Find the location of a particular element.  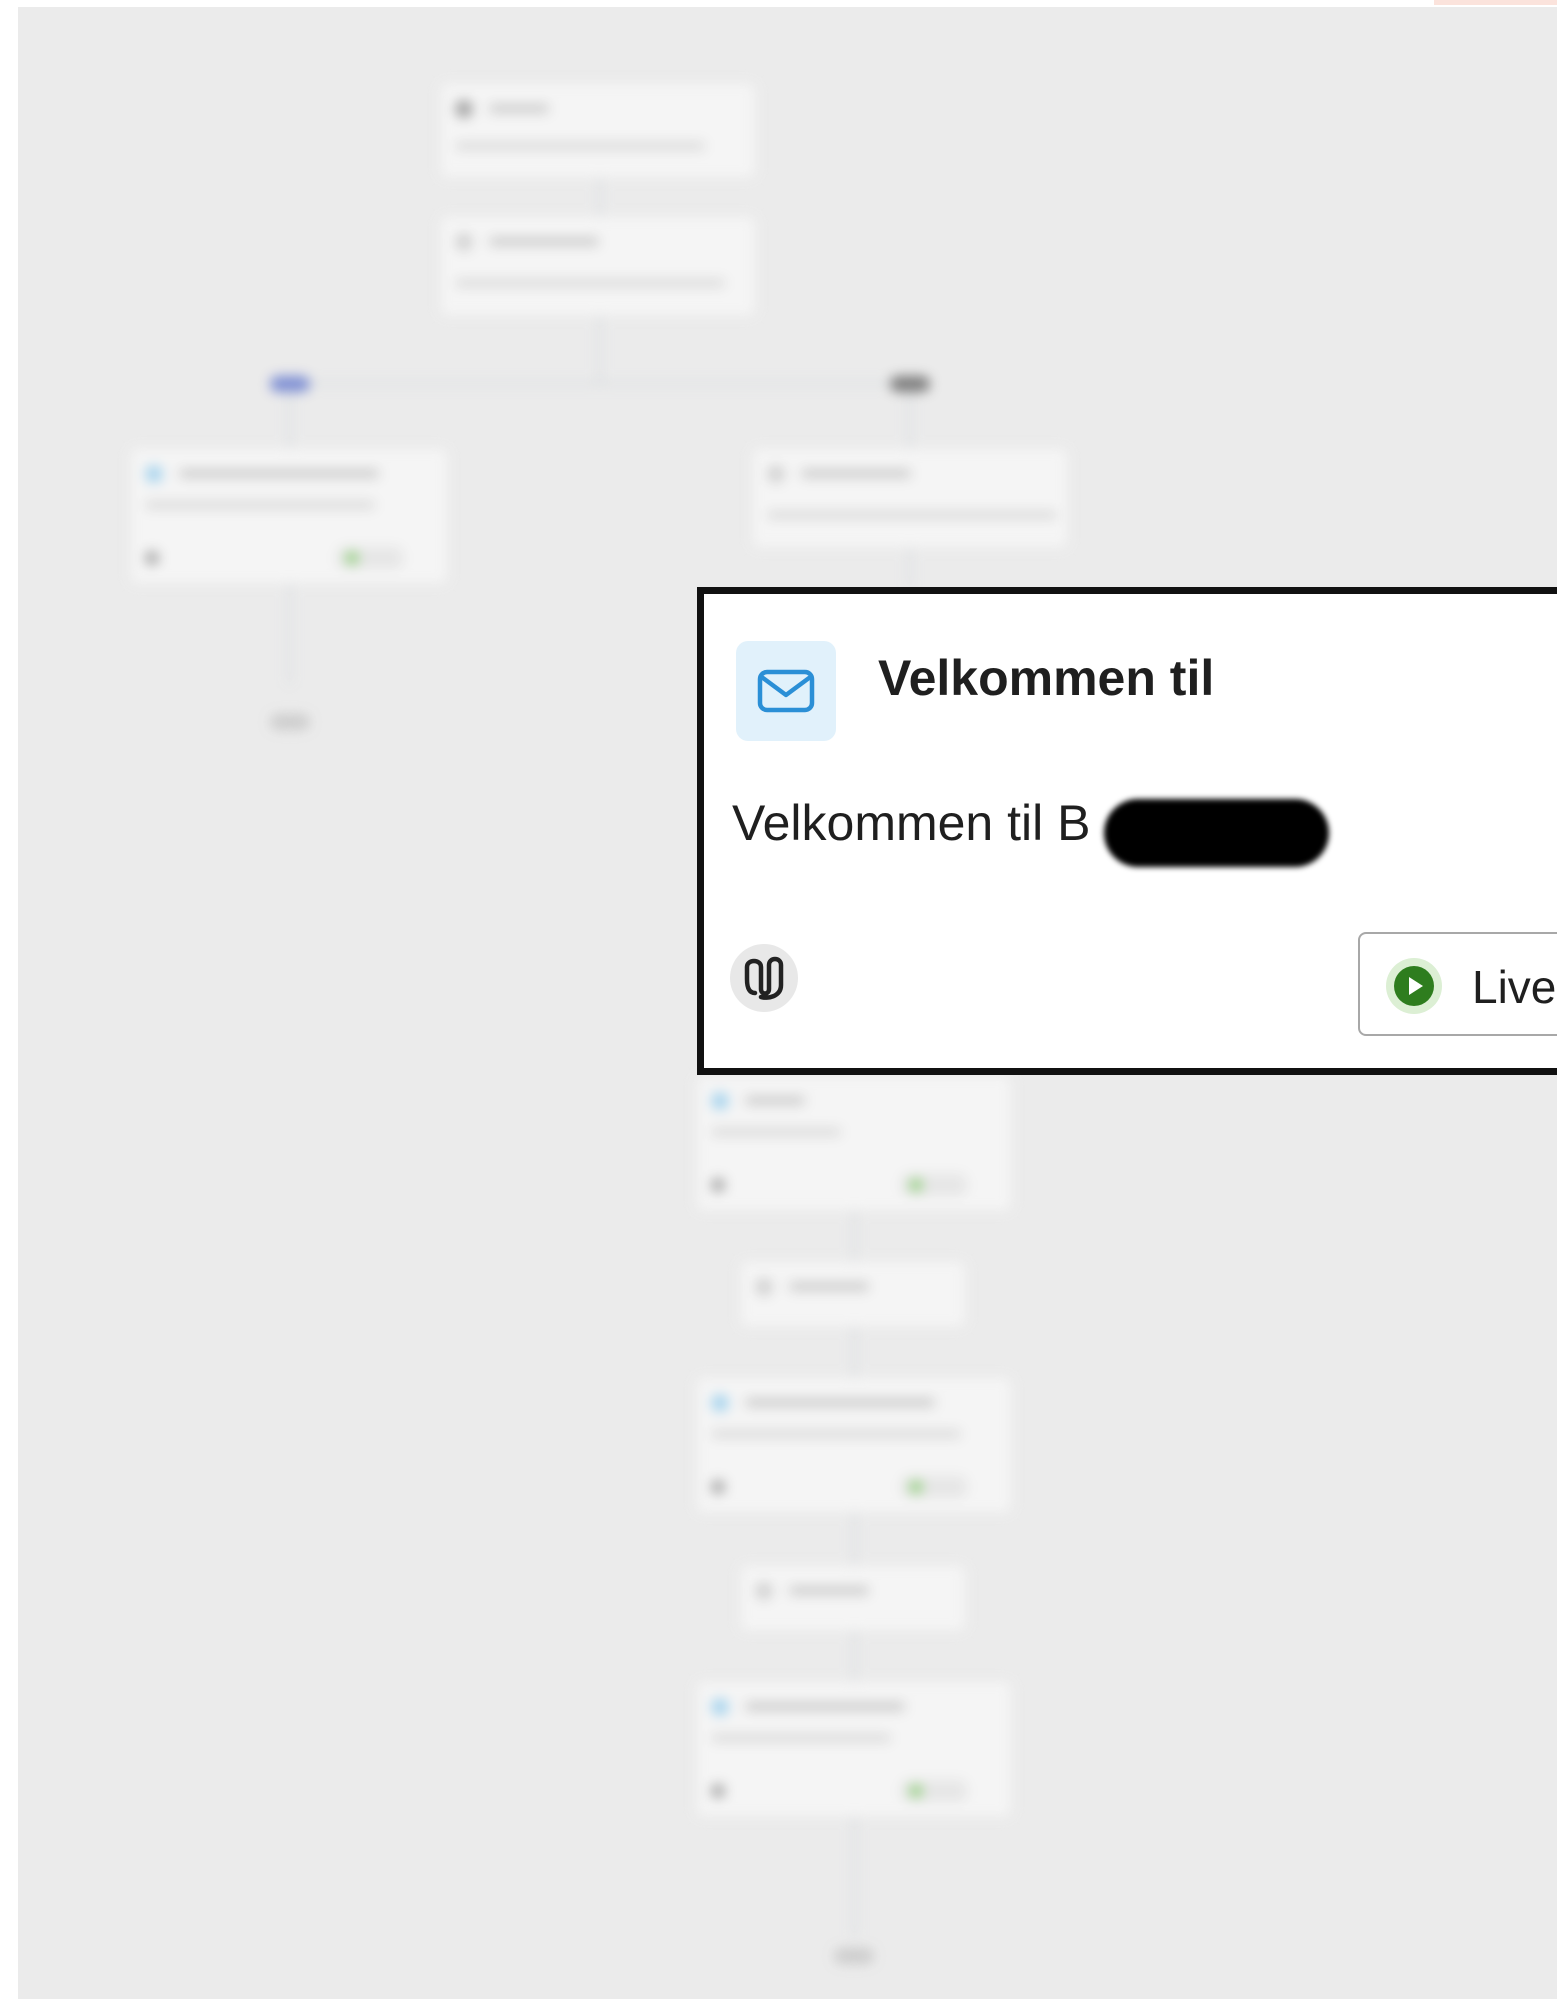

redaction-mark is located at coordinates (1216, 833).